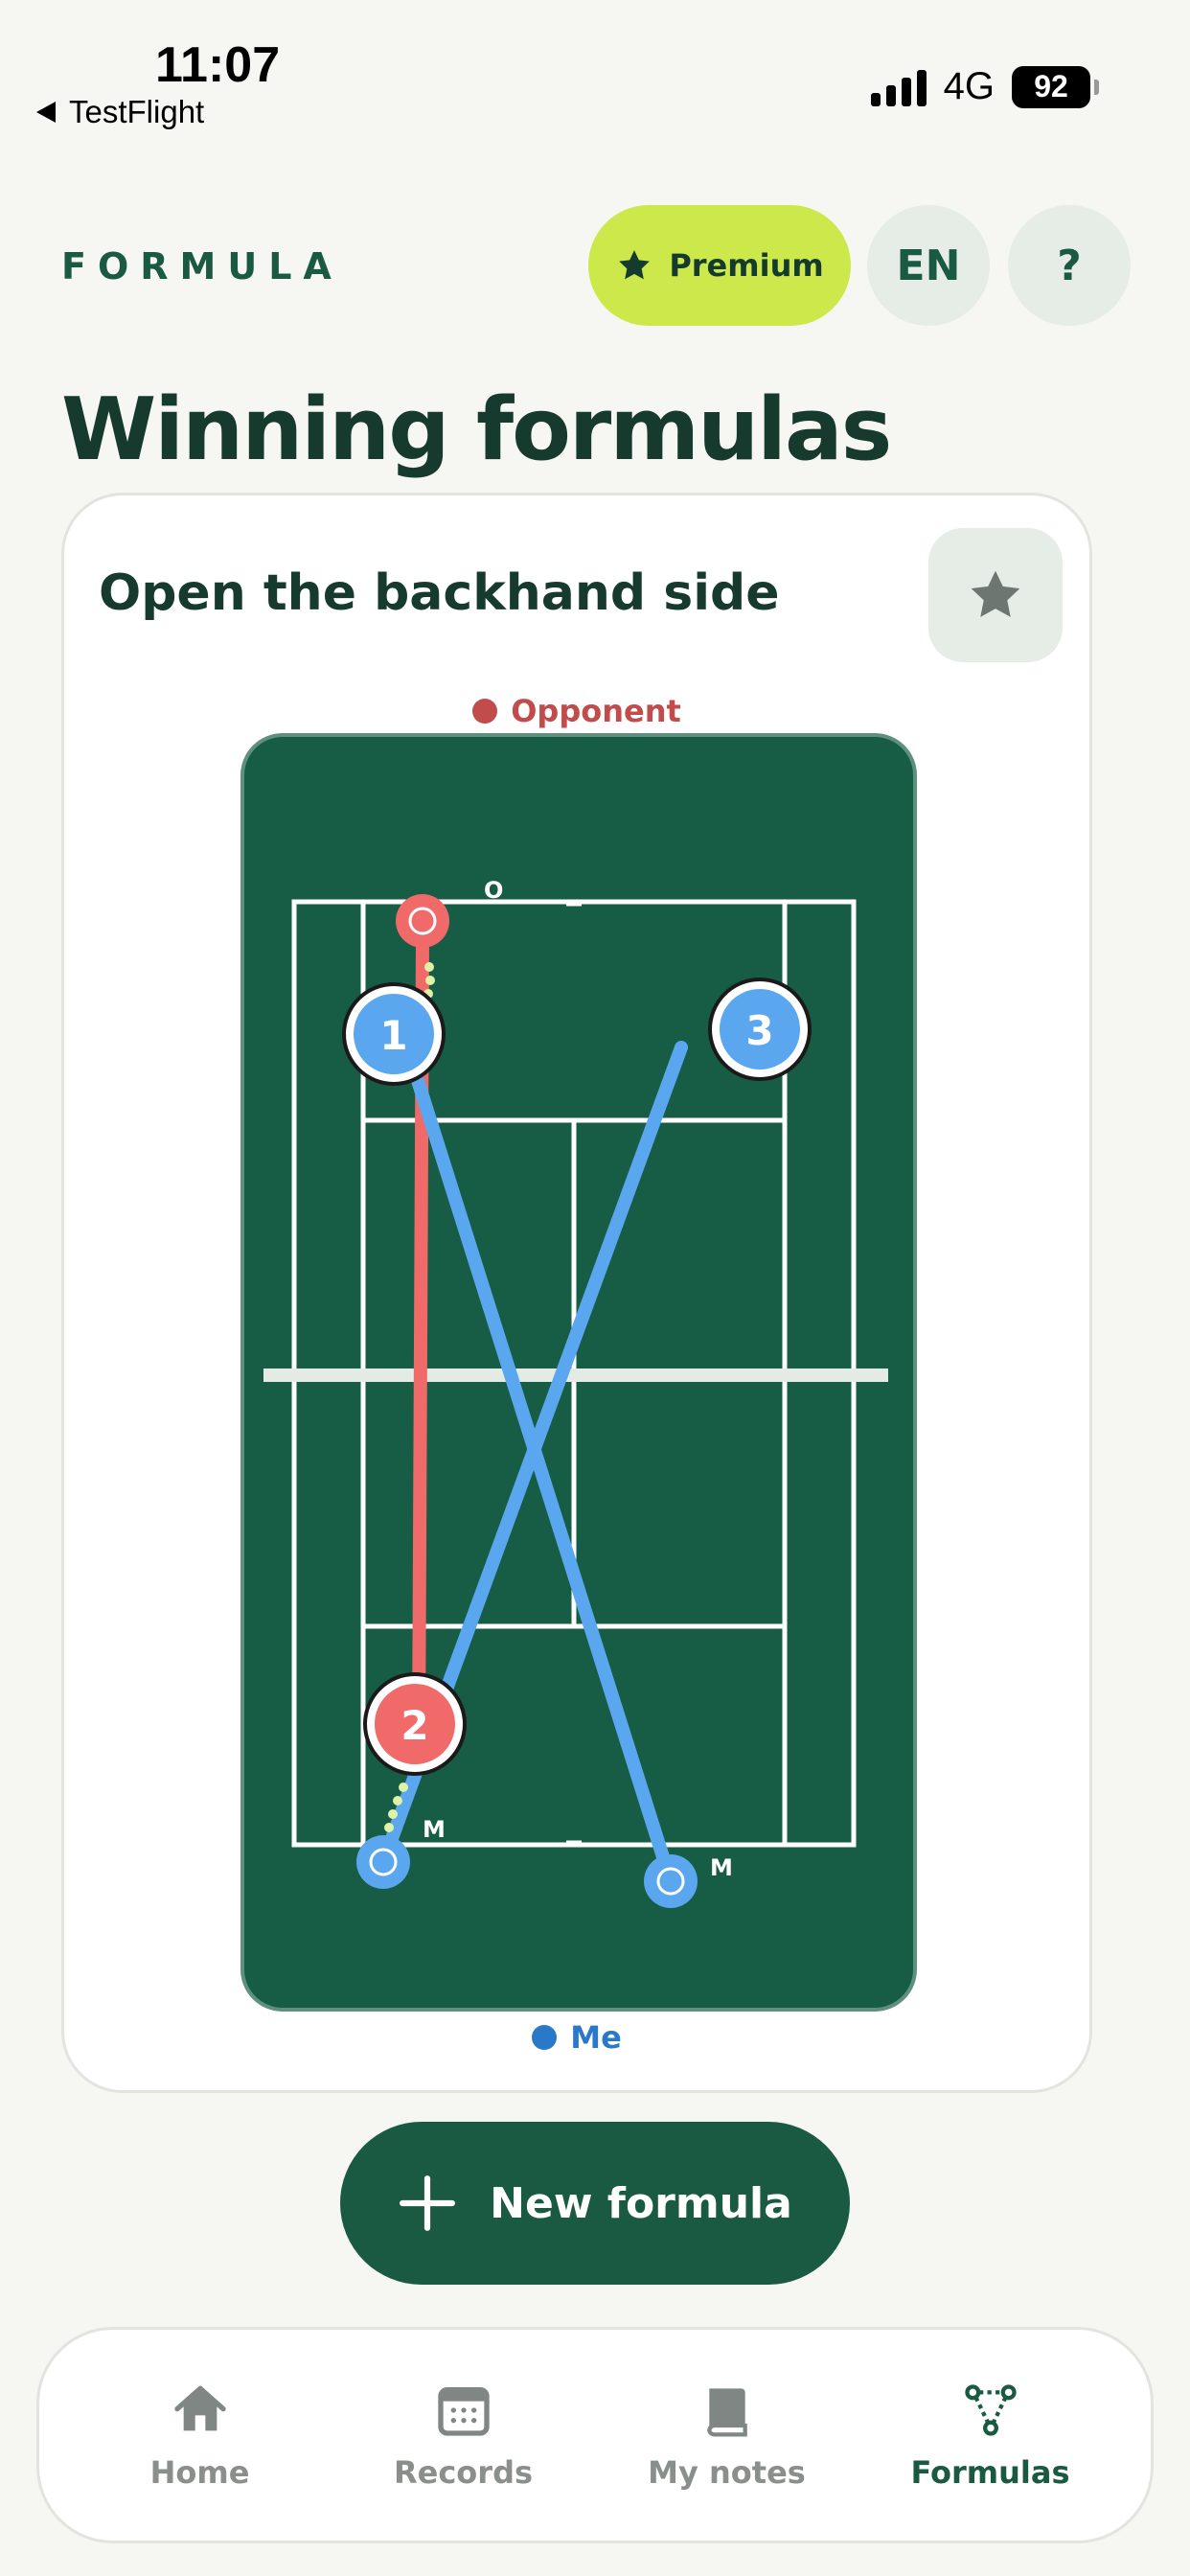 The height and width of the screenshot is (2576, 1190). I want to click on opponent-start-label: O, so click(494, 890).